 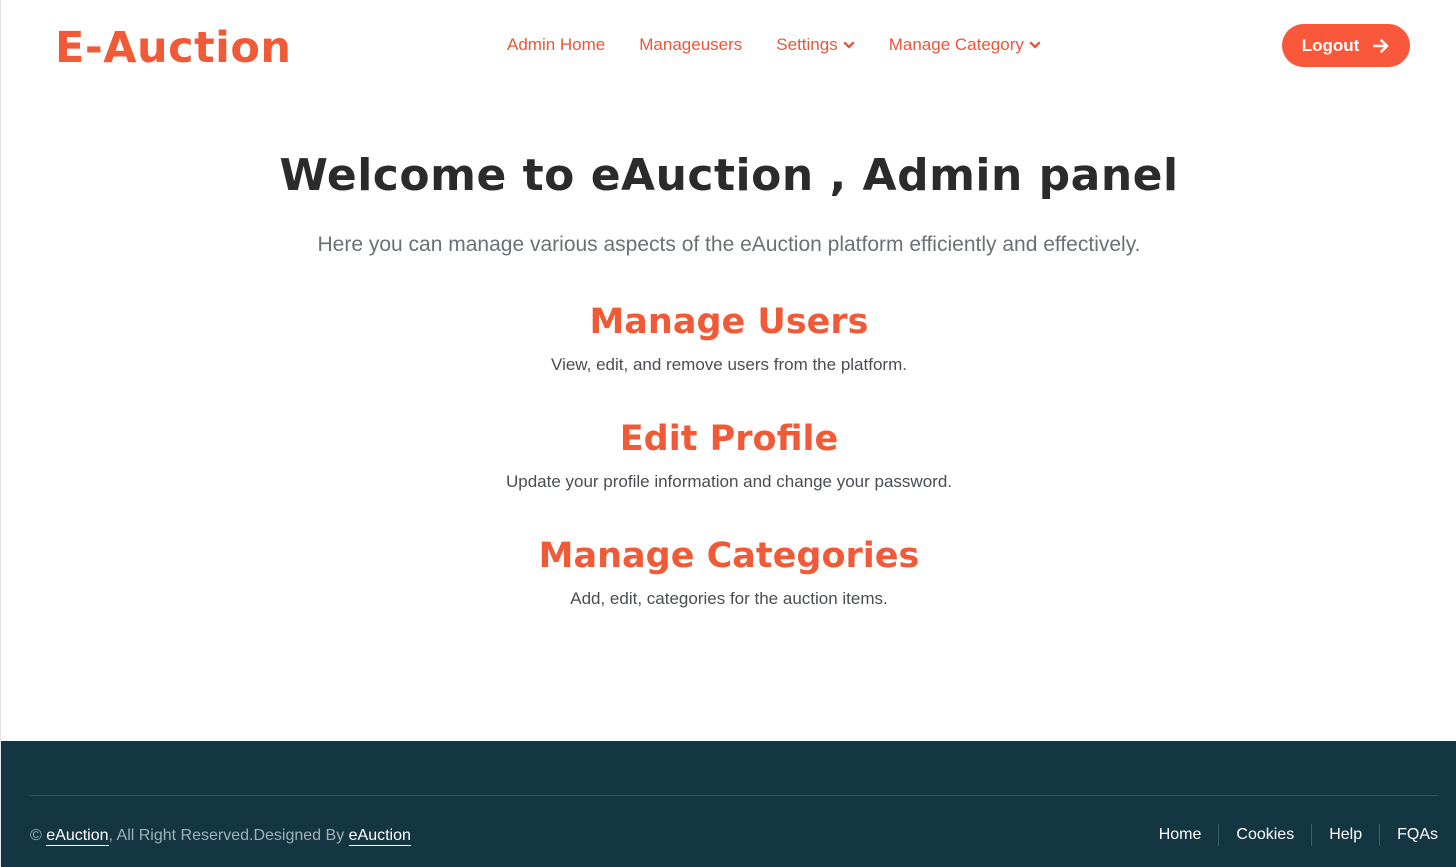 I want to click on nav-settings-dropdown: Settings, so click(x=815, y=45).